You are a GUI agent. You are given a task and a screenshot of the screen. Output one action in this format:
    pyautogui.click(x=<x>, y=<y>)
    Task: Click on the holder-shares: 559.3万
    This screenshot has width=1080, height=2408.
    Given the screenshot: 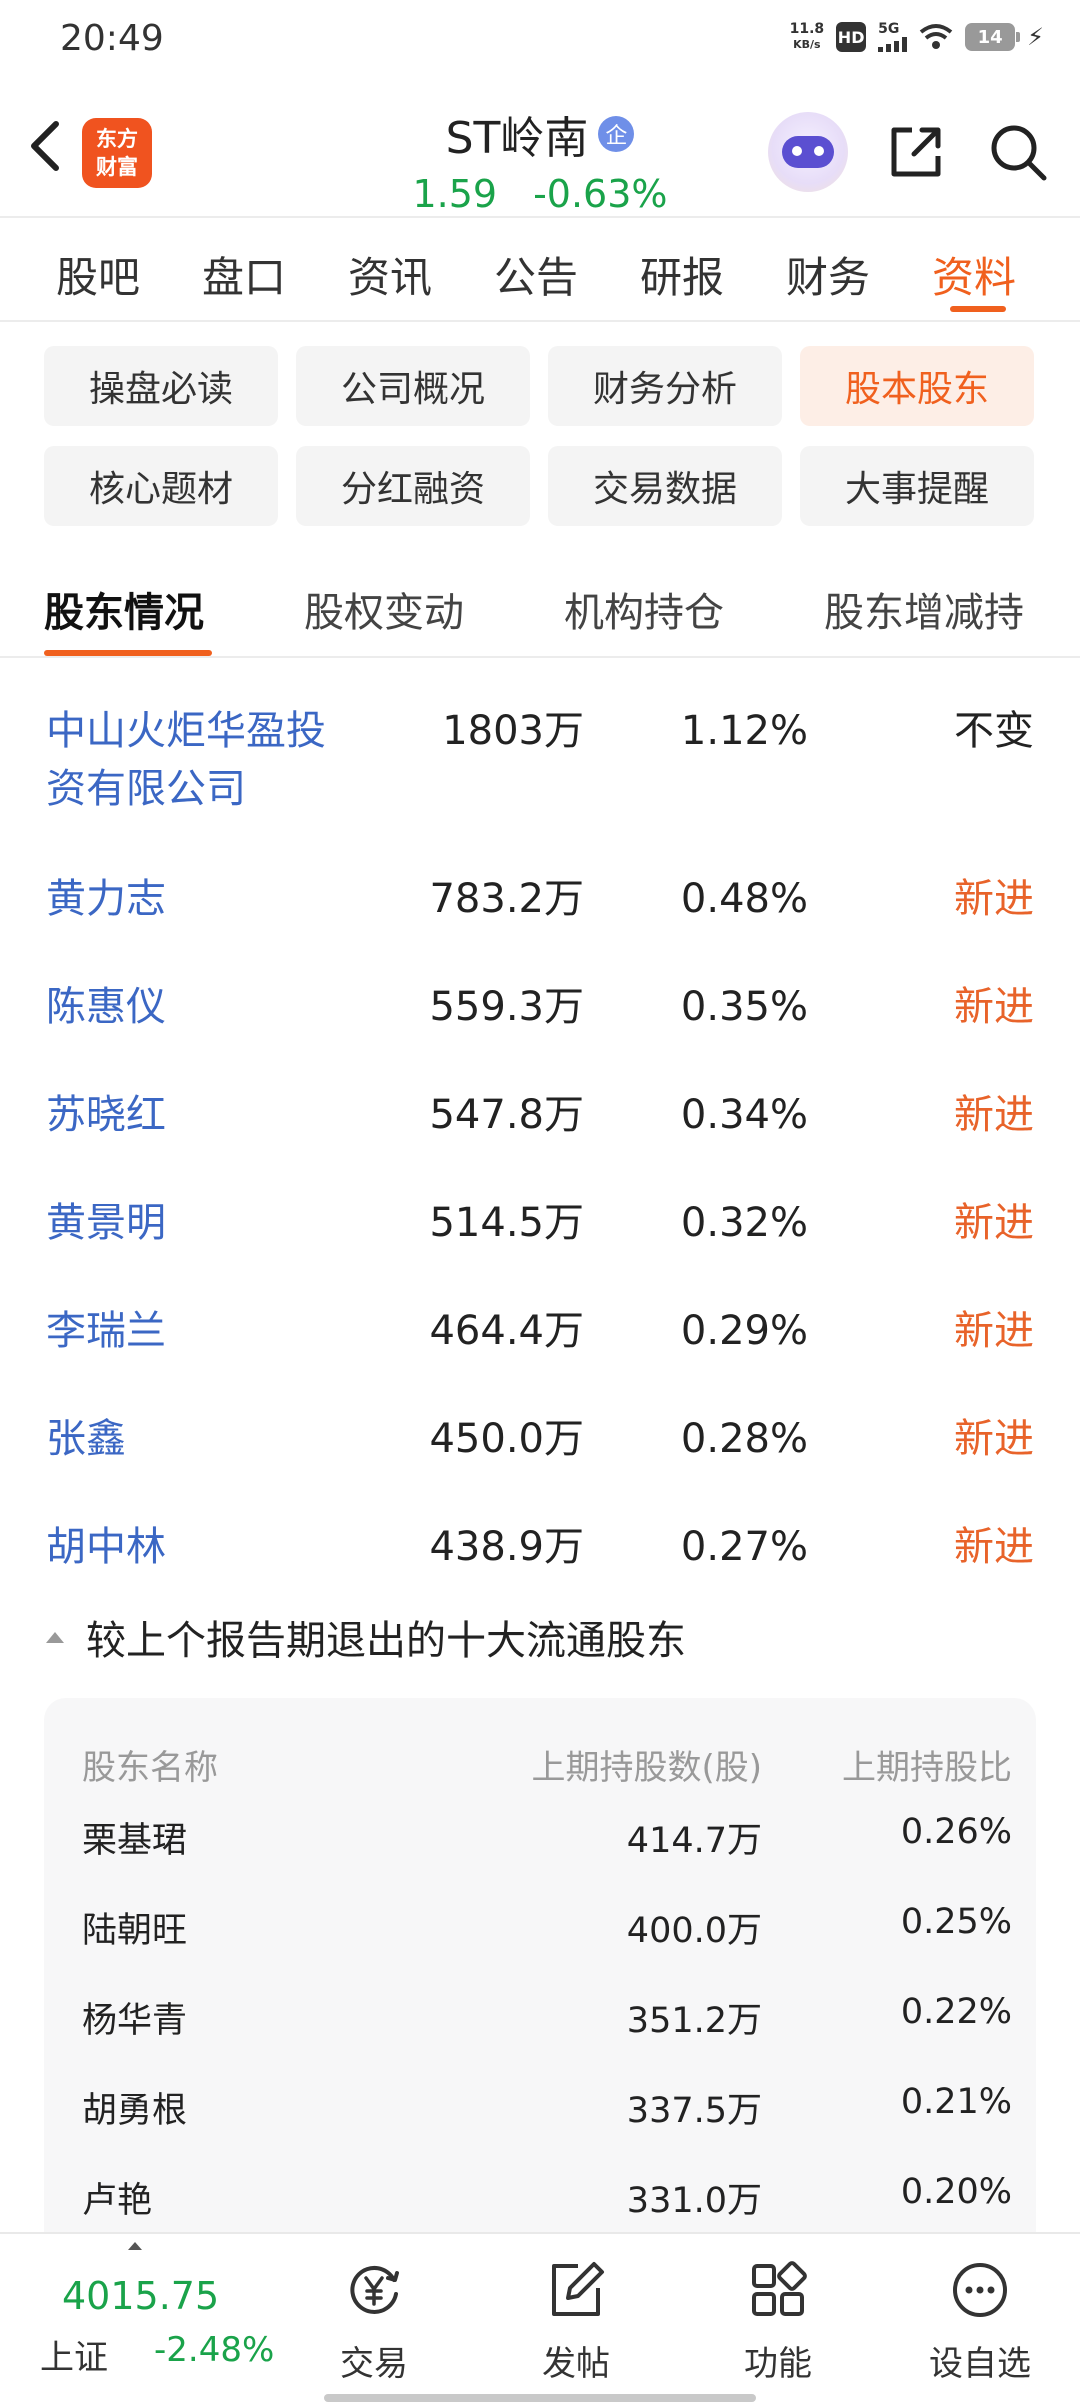 What is the action you would take?
    pyautogui.click(x=506, y=1007)
    